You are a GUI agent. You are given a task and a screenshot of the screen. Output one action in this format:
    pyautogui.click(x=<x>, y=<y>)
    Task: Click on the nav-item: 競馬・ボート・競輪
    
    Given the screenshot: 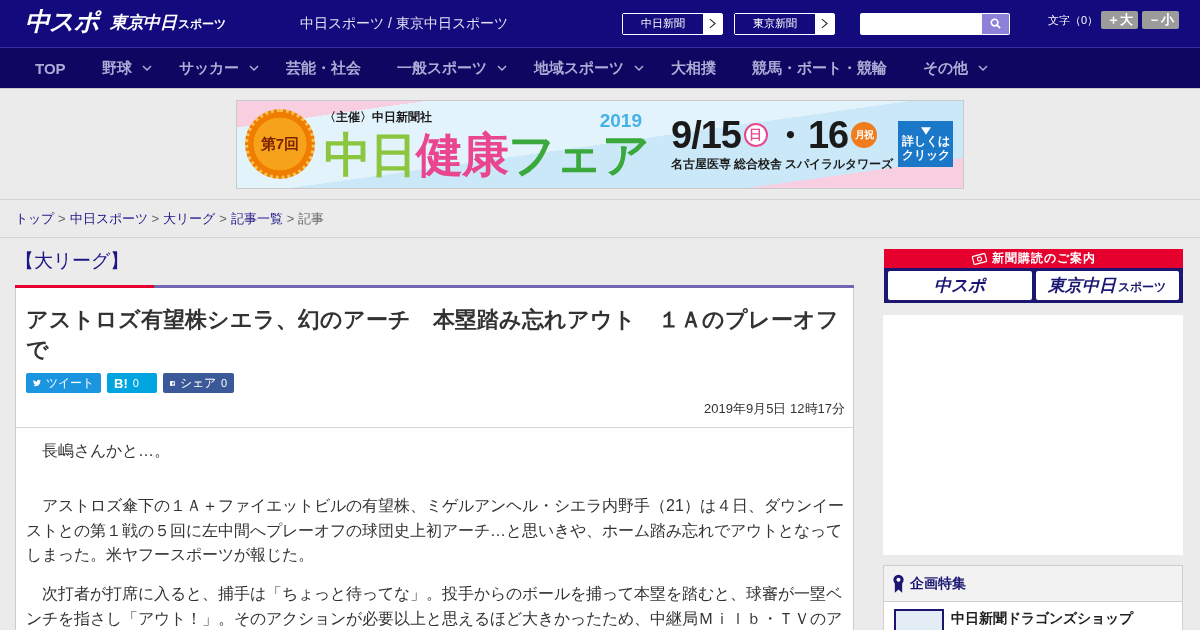 What is the action you would take?
    pyautogui.click(x=819, y=68)
    